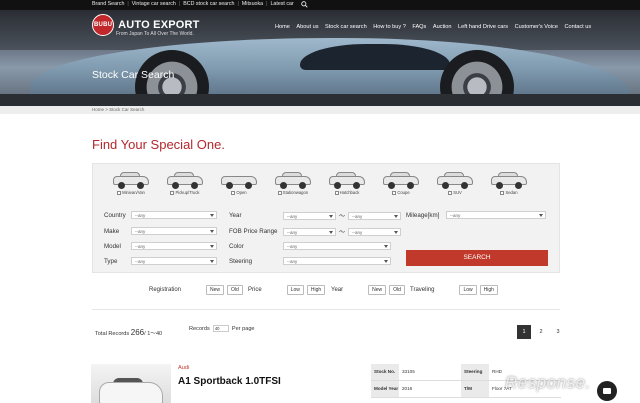 This screenshot has width=640, height=403. Describe the element at coordinates (389, 27) in the screenshot. I see `nav-how-to-buy: How to buy ?` at that location.